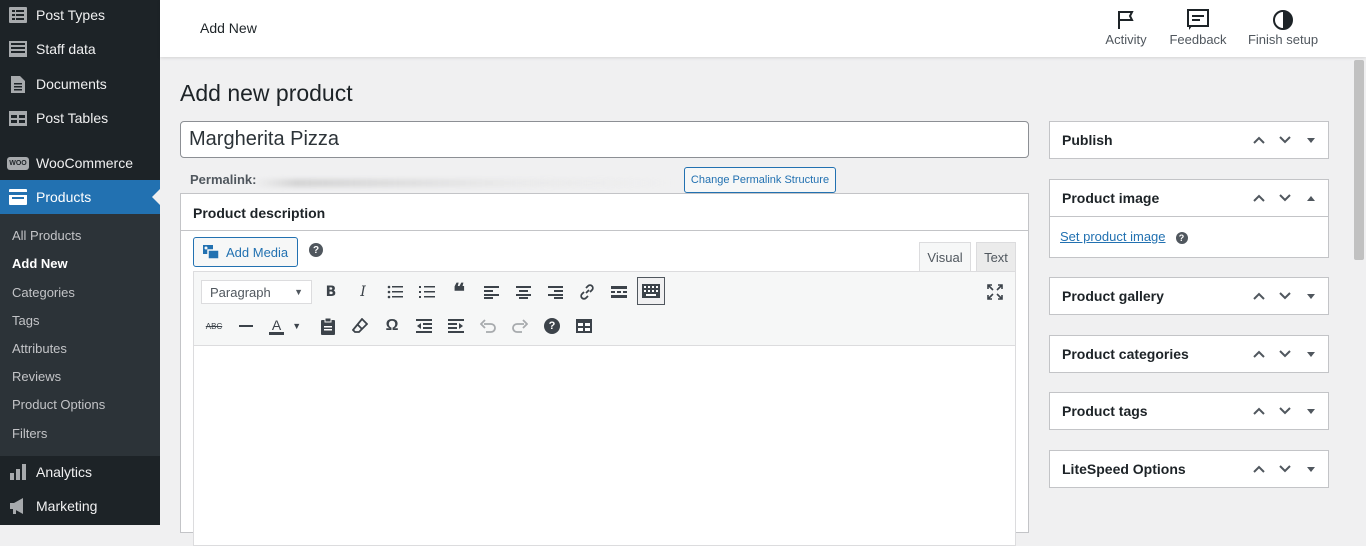 The width and height of the screenshot is (1366, 546). I want to click on scrollbar-thumb, so click(1359, 160).